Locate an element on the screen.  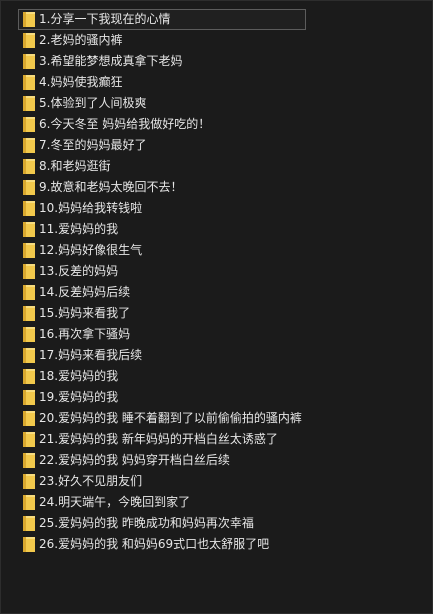
folder-item: 11.爱妈妈的我 is located at coordinates (223, 229).